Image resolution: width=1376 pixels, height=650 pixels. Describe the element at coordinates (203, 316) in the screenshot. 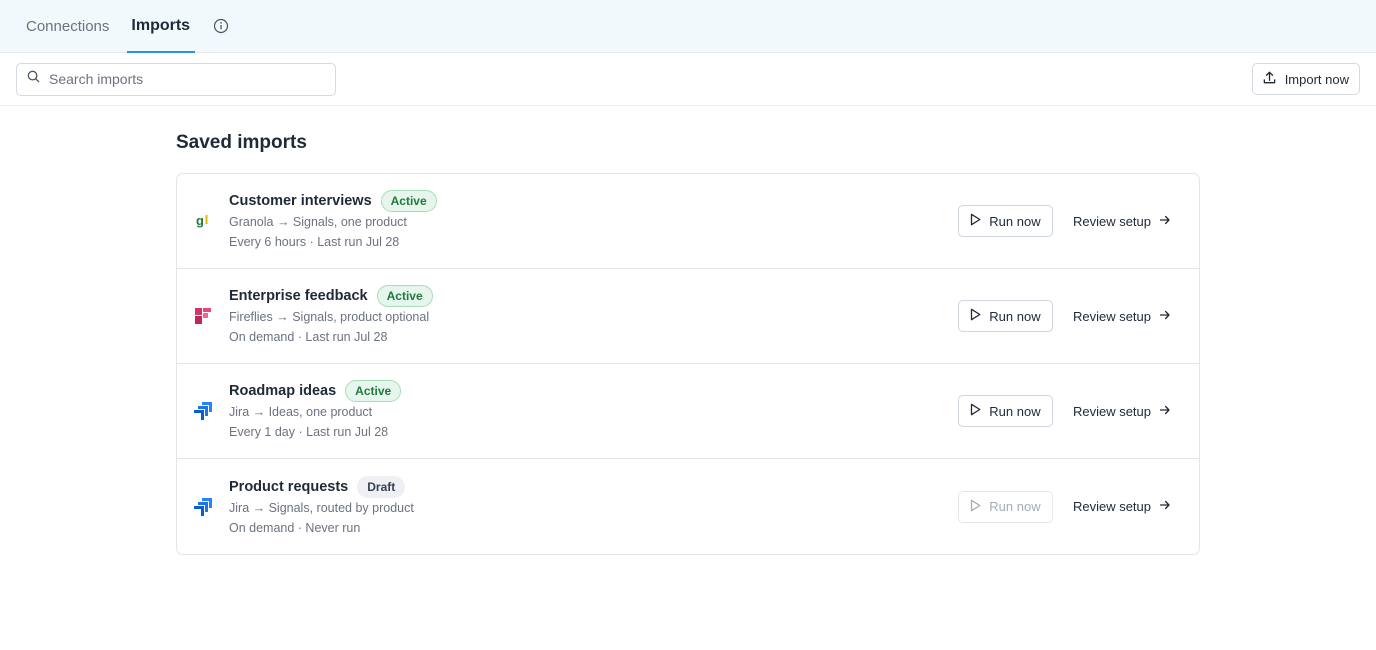

I see `fireflies-logo-icon` at that location.